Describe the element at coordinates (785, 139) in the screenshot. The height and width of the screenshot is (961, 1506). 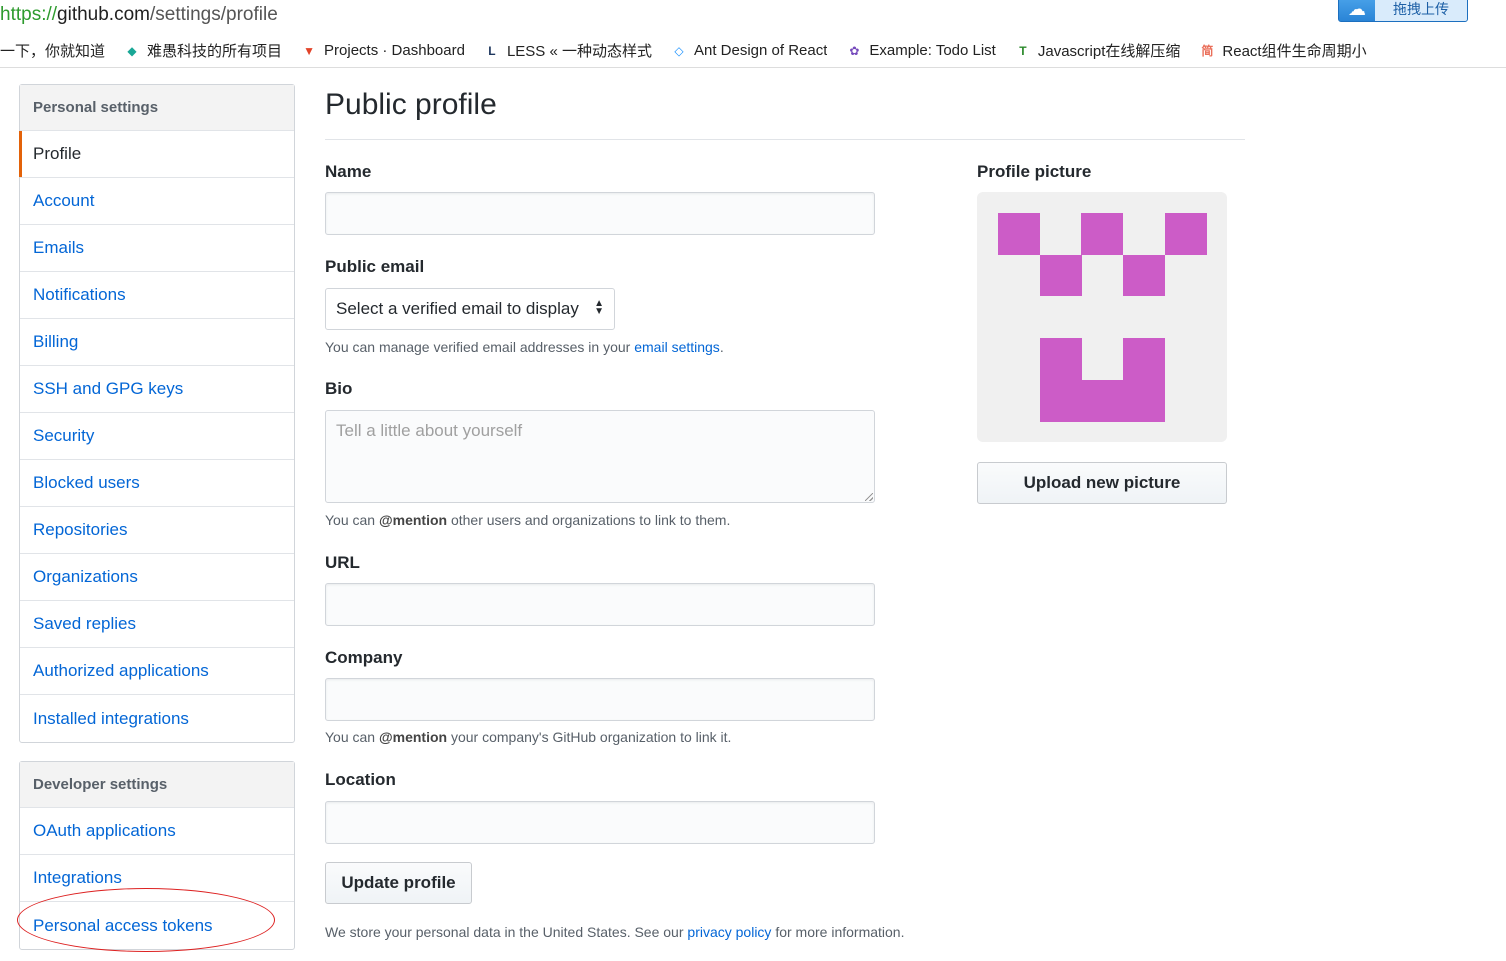
I see `title-divider` at that location.